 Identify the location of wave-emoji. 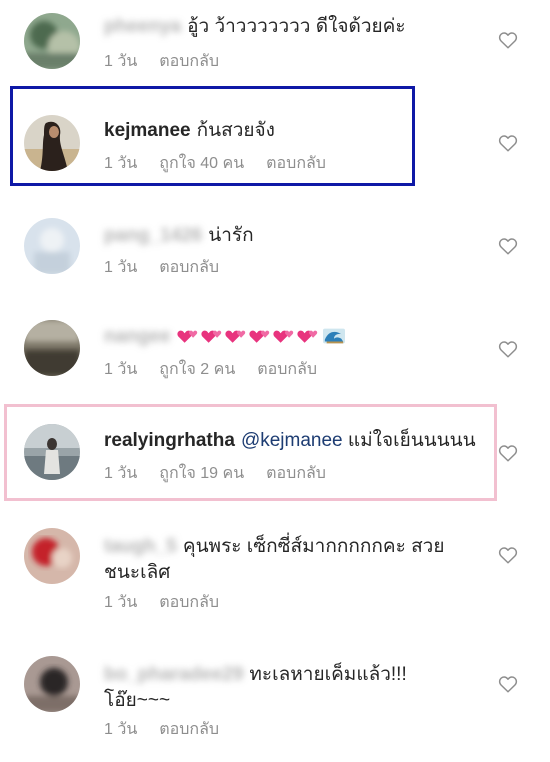
(333, 336).